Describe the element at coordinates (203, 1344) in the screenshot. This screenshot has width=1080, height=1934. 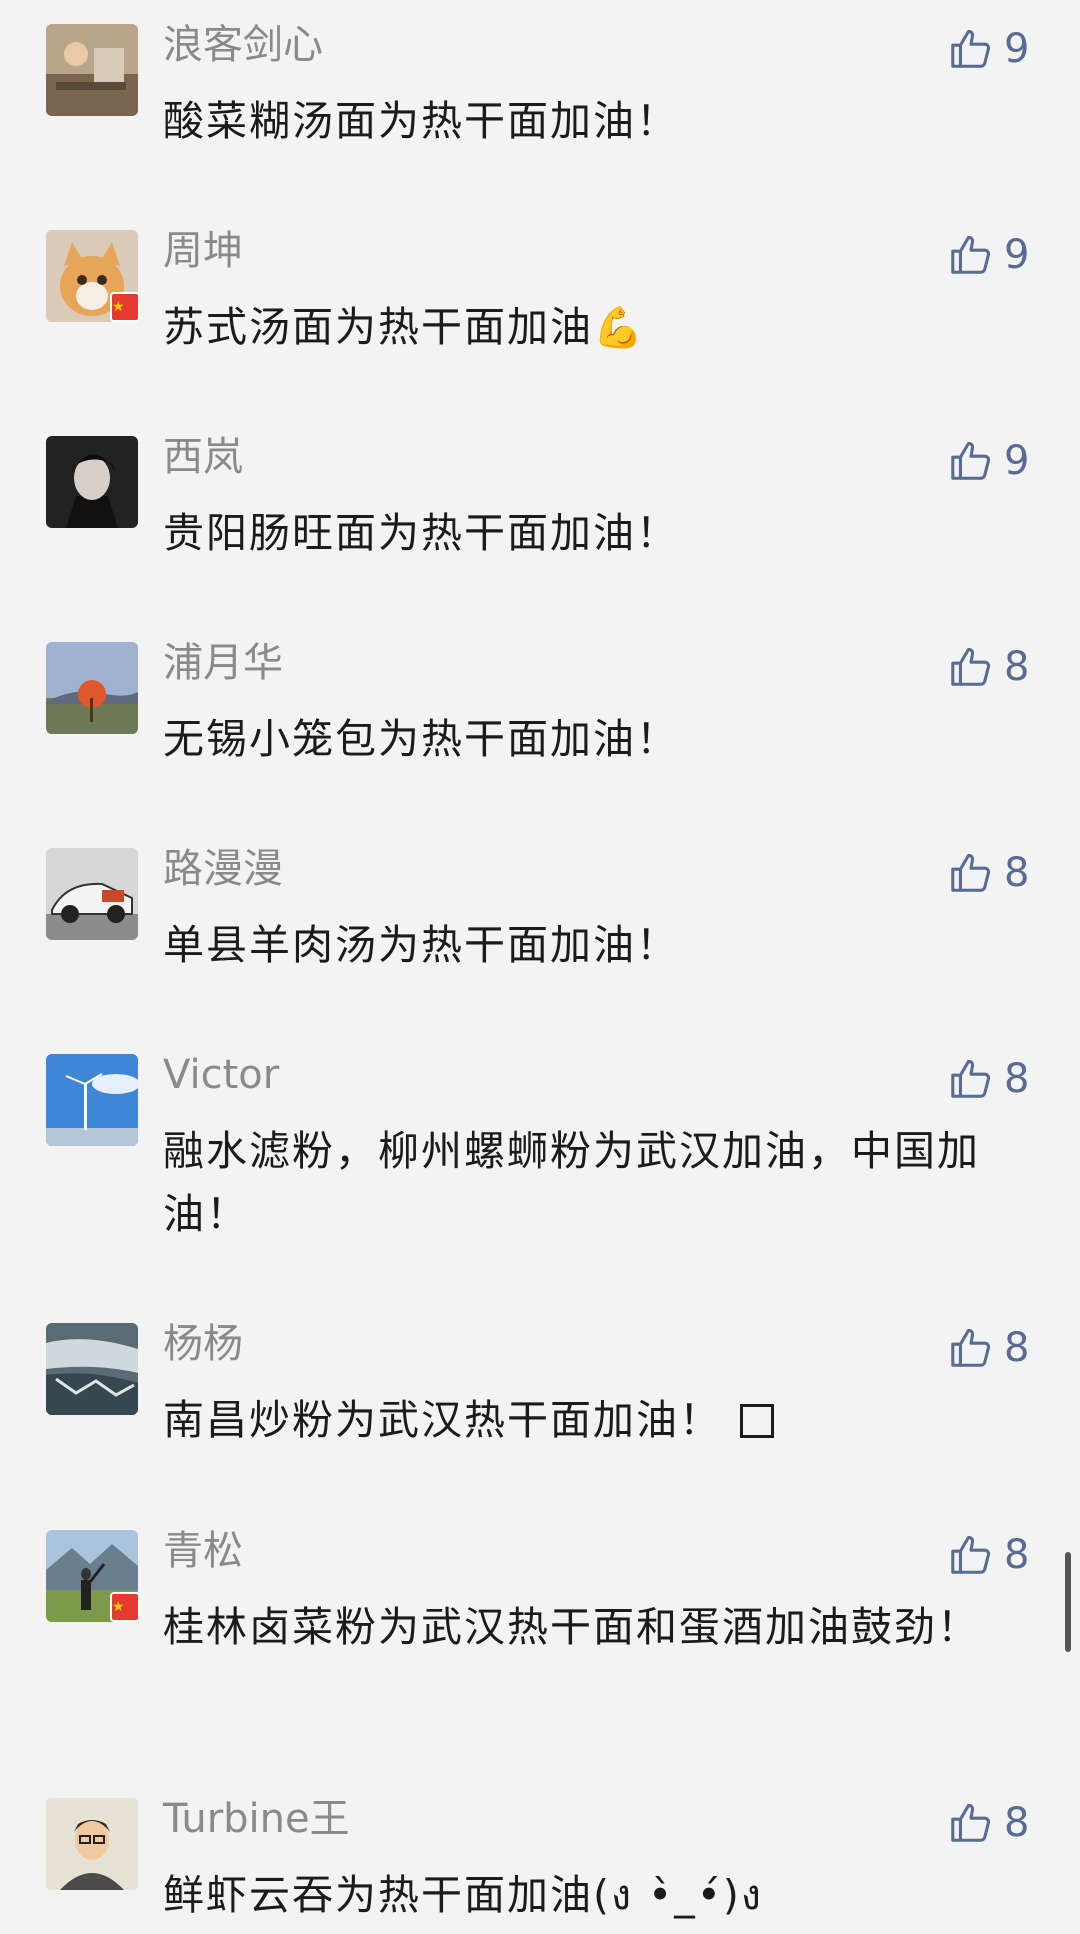
I see `comment-author: 杨杨` at that location.